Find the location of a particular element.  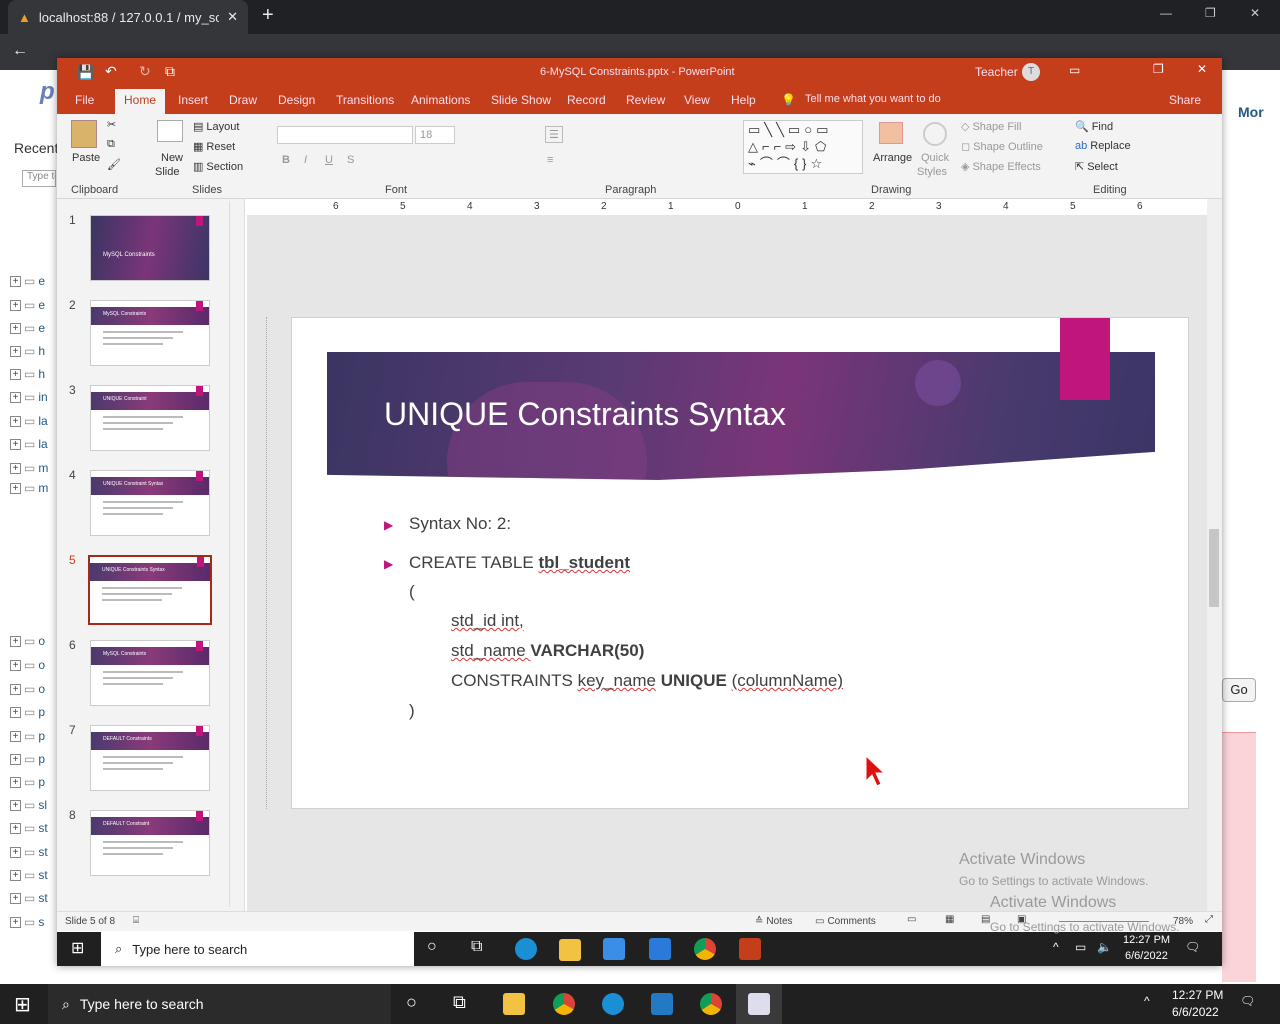

db-tree-item: + ▭ s is located at coordinates (27, 922).